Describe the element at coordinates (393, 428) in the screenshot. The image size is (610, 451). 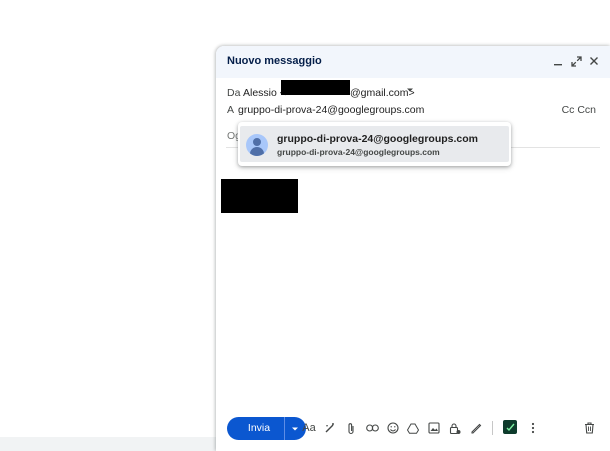
I see `emoji-icon` at that location.